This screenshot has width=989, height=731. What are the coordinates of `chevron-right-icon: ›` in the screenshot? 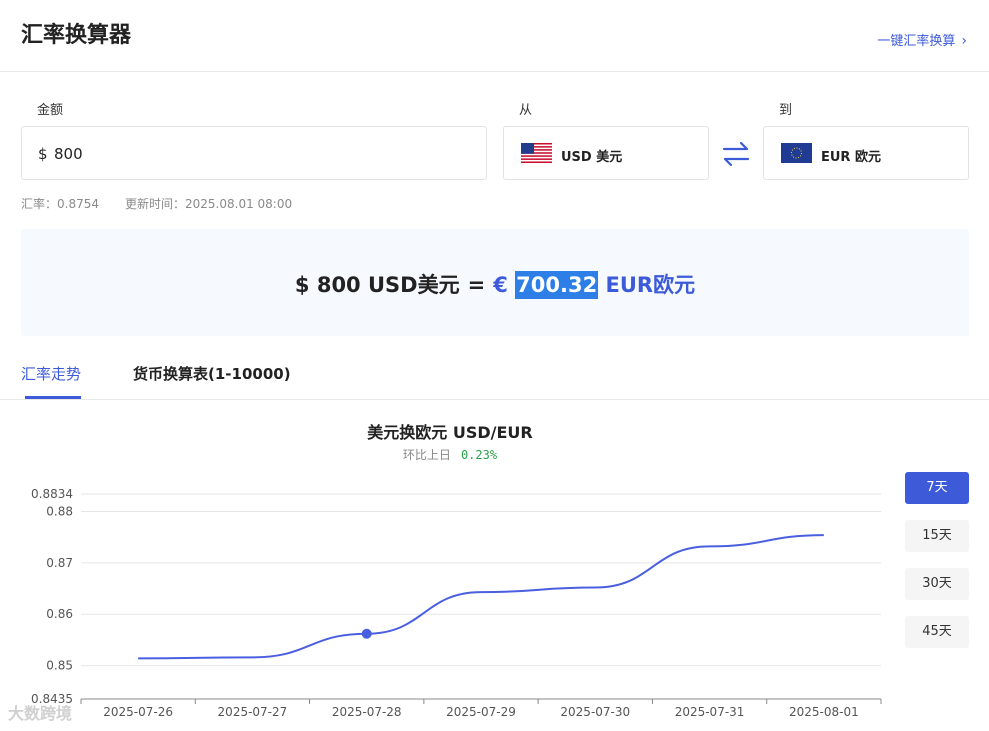 It's located at (964, 41).